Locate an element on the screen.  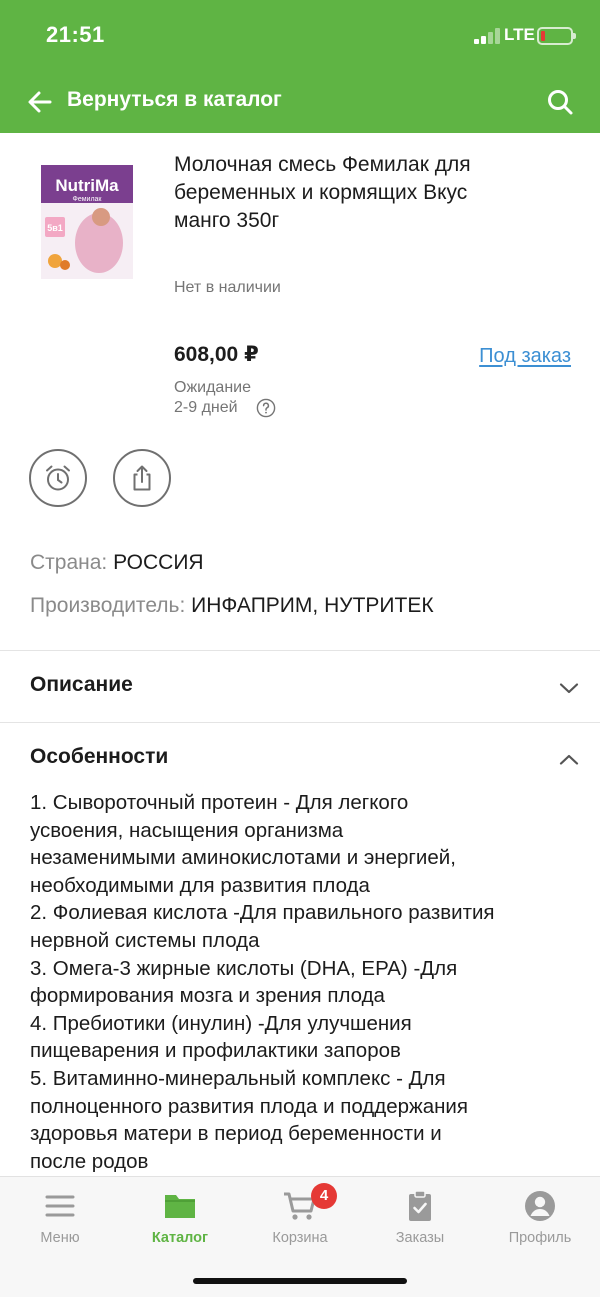
tab-label: Каталог is located at coordinates (180, 1238).